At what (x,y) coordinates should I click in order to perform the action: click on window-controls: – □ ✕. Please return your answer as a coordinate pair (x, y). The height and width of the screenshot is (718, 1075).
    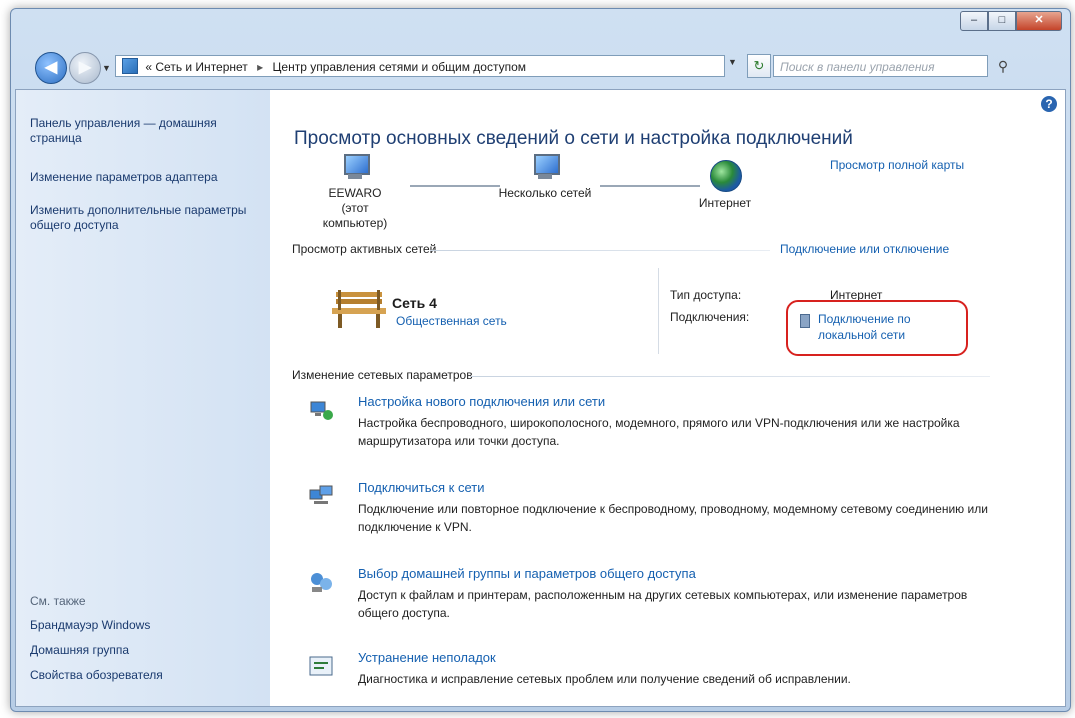
    Looking at the image, I should click on (1011, 21).